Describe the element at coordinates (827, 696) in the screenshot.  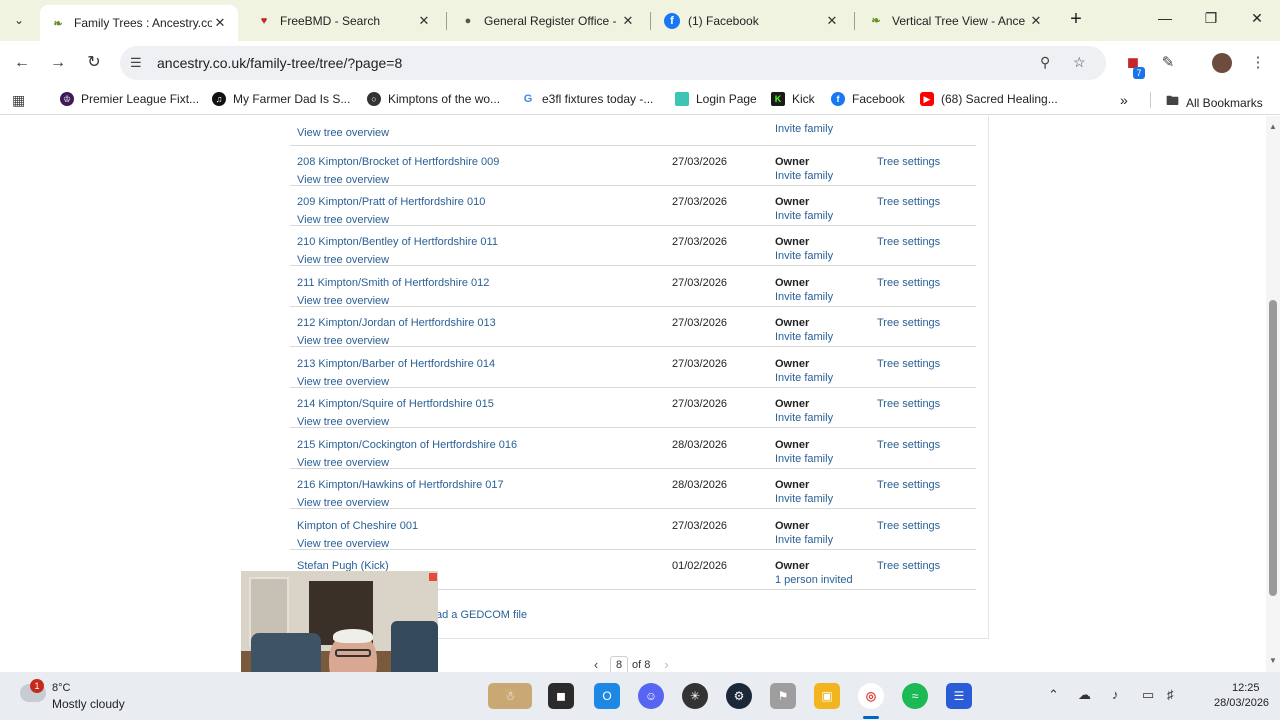
I see `file-explorer-icon: ▣` at that location.